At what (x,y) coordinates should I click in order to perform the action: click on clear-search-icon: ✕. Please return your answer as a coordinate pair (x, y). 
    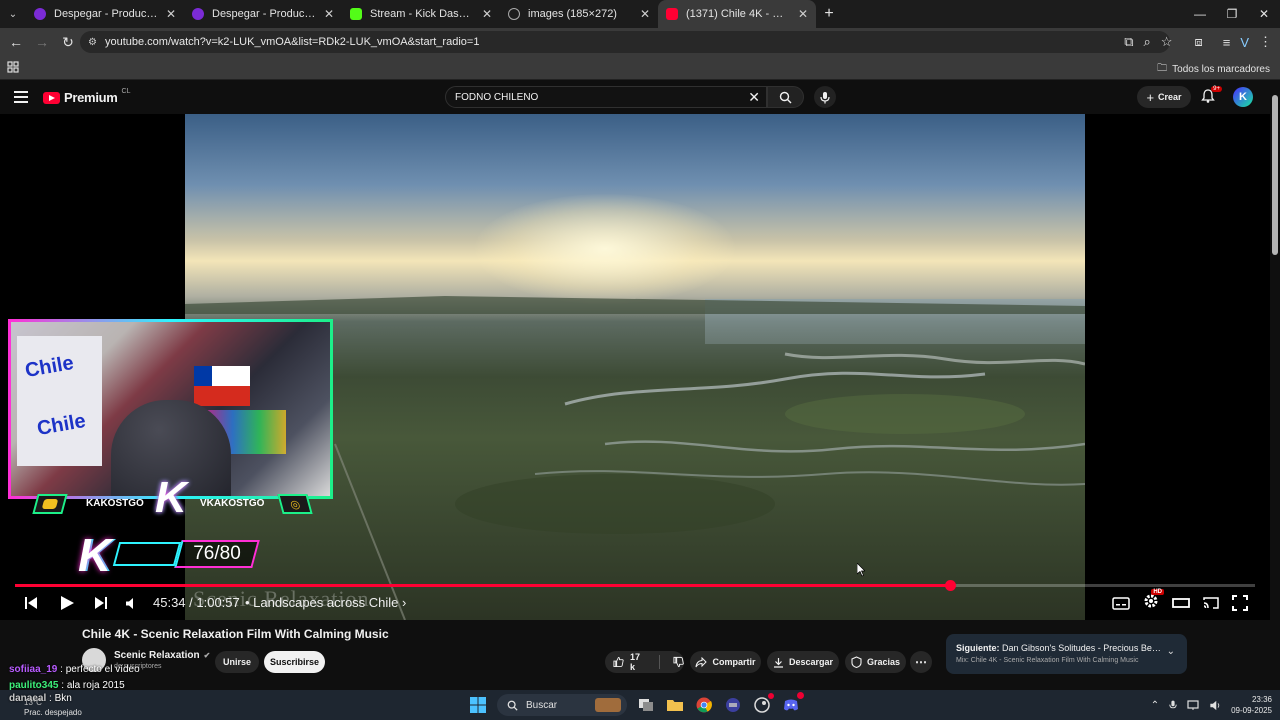
    Looking at the image, I should click on (754, 97).